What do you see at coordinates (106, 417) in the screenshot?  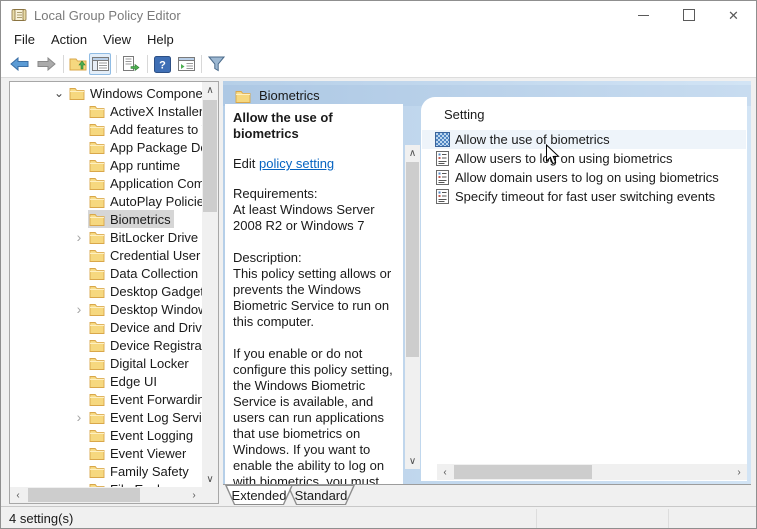 I see `tree-item: › Event Log Service` at bounding box center [106, 417].